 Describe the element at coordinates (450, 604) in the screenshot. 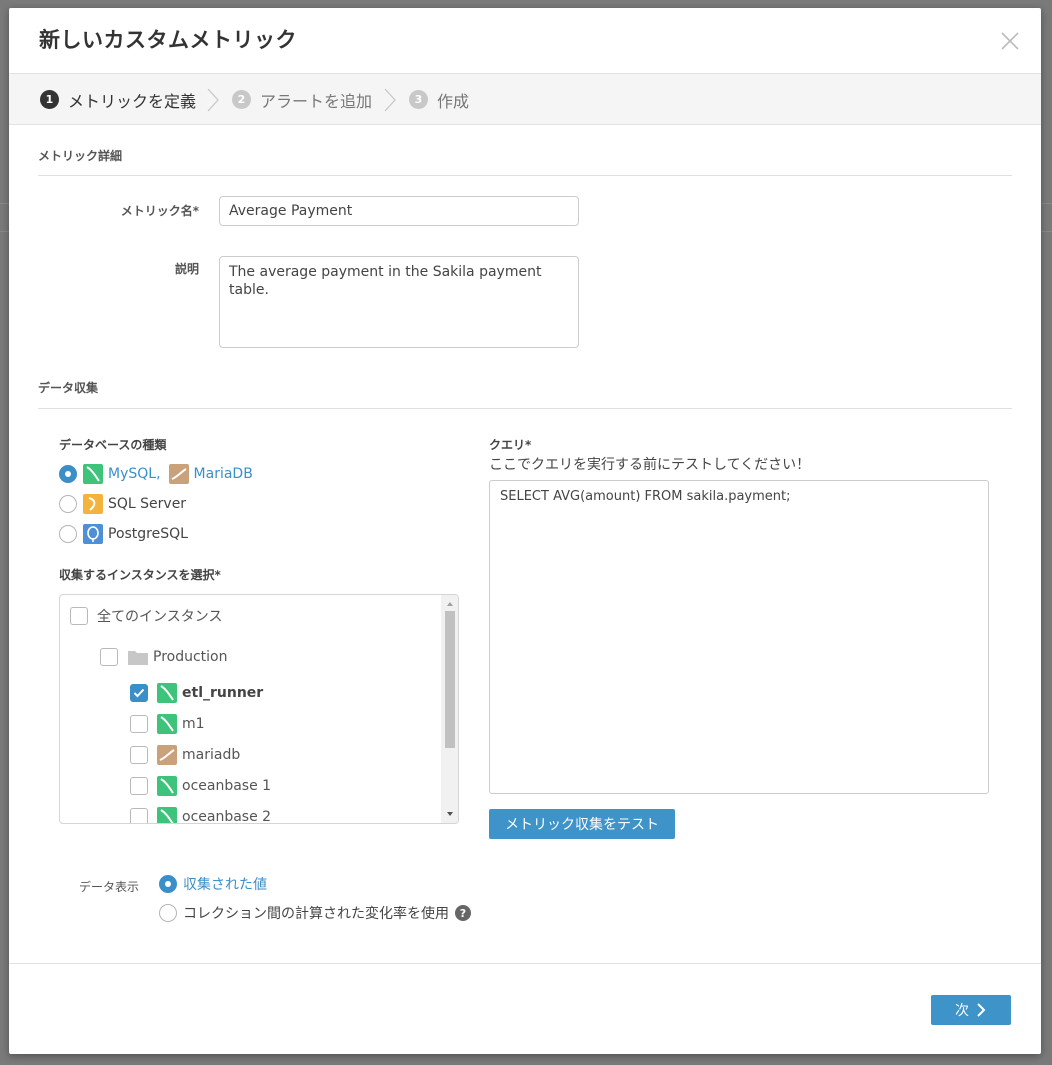

I see `scroll-up-icon` at that location.